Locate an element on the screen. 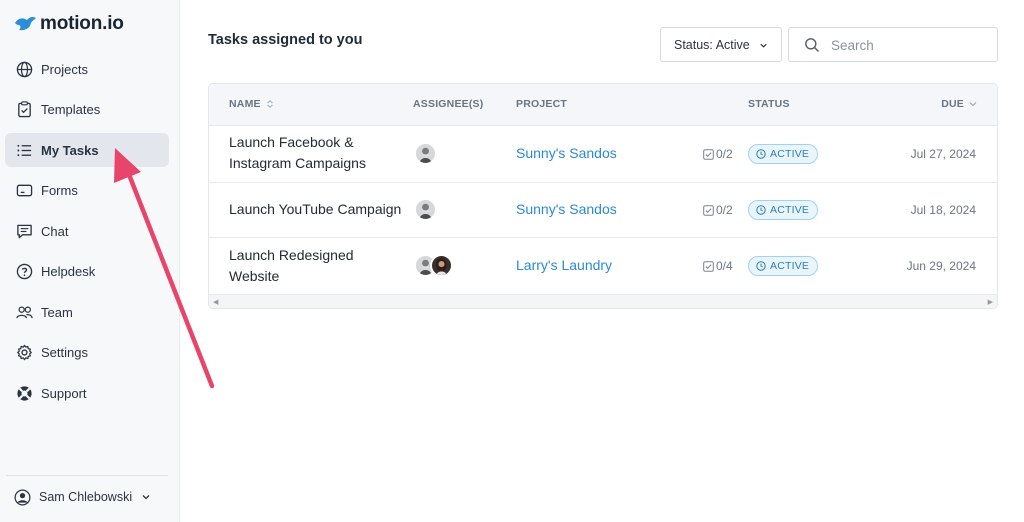 This screenshot has width=1024, height=522. sidebar-item-label: Team is located at coordinates (57, 312).